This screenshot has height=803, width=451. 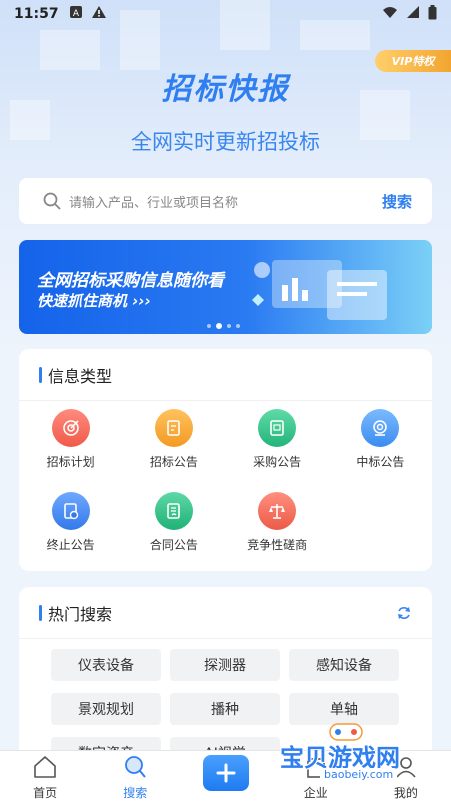 I want to click on award-icon, so click(x=380, y=428).